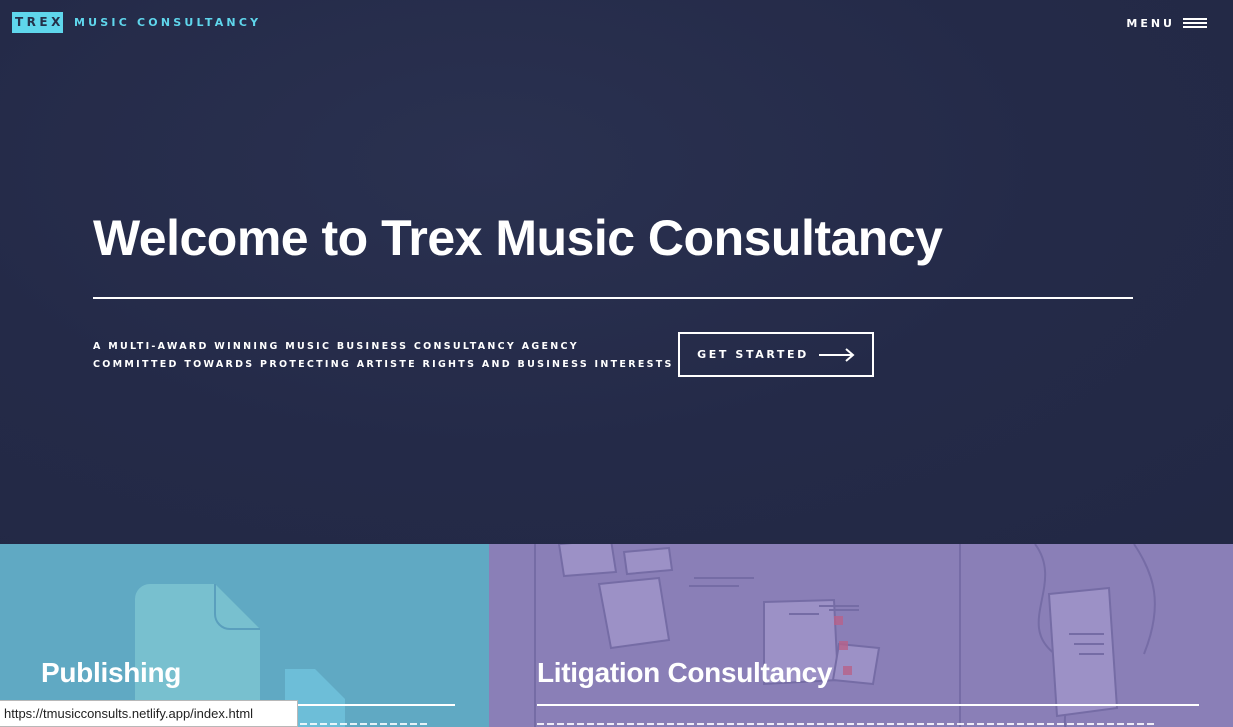 This screenshot has height=727, width=1233. Describe the element at coordinates (613, 298) in the screenshot. I see `hero-divider` at that location.